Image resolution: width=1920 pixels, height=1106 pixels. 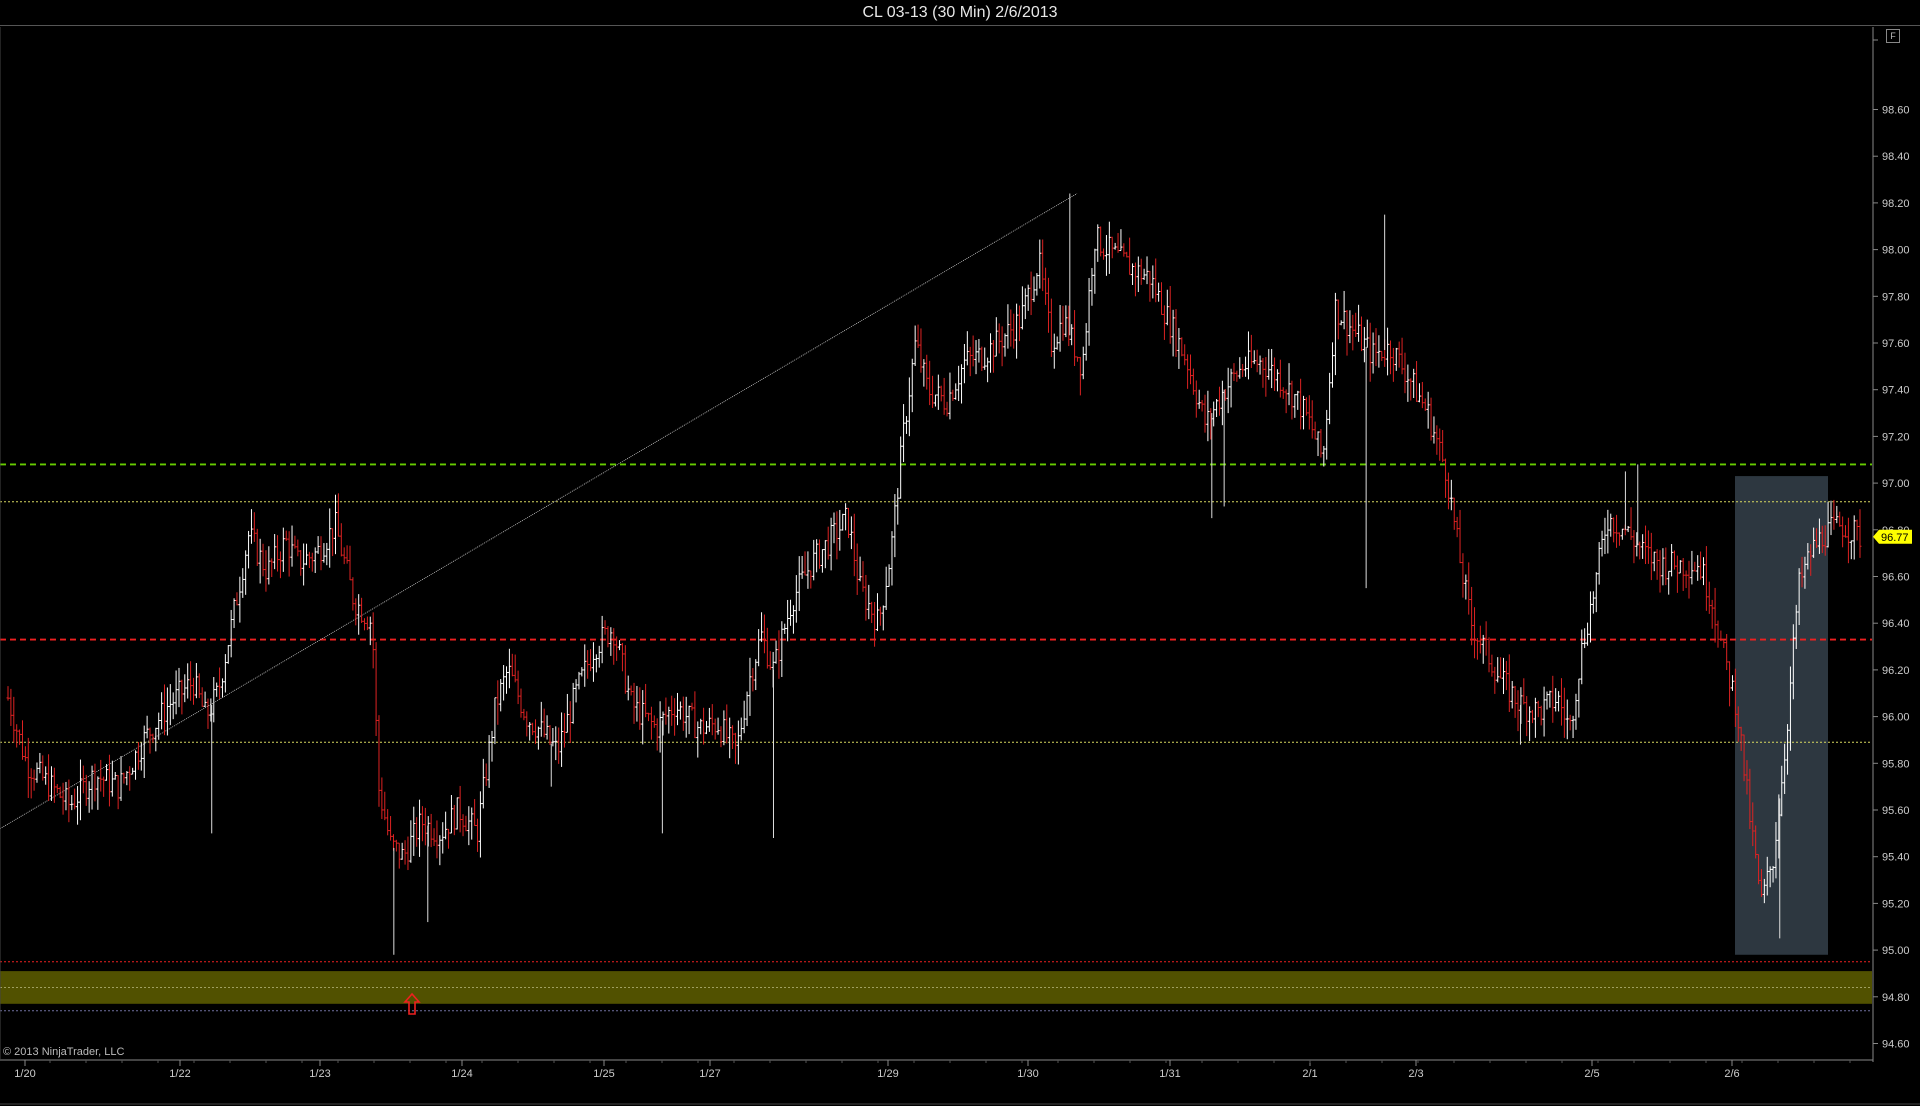 What do you see at coordinates (1027, 1074) in the screenshot?
I see `time-tick-label: 1/30` at bounding box center [1027, 1074].